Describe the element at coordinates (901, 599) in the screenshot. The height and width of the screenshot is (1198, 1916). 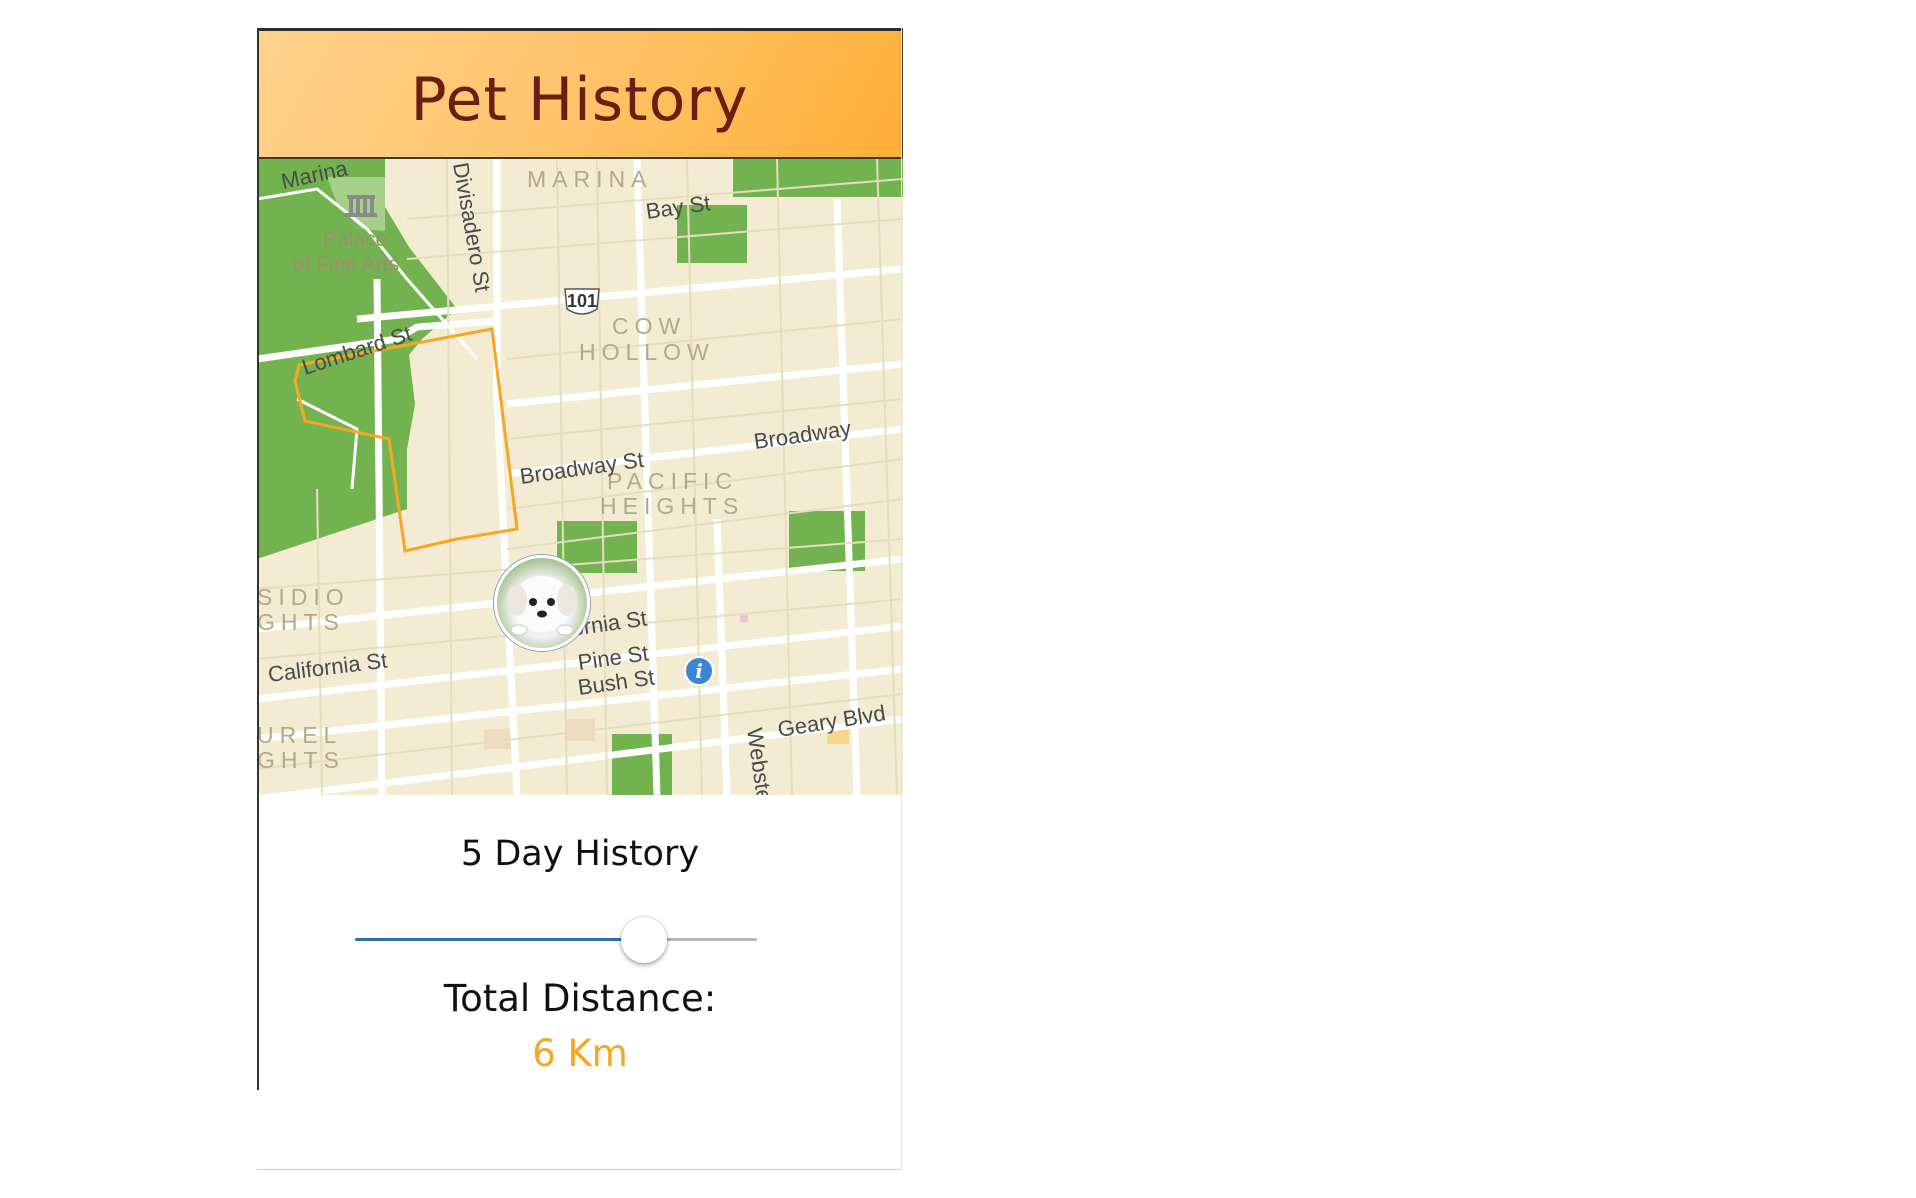
I see `phone-right-edge` at that location.